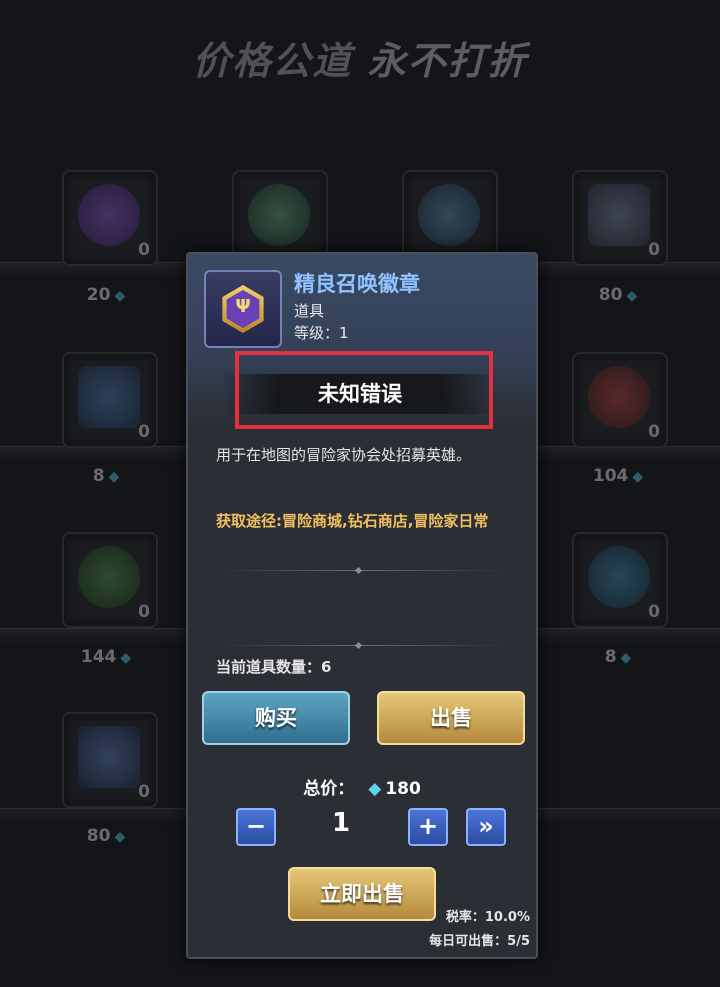 Image resolution: width=720 pixels, height=987 pixels. What do you see at coordinates (362, 894) in the screenshot?
I see `sell-now-button: 立即出售` at bounding box center [362, 894].